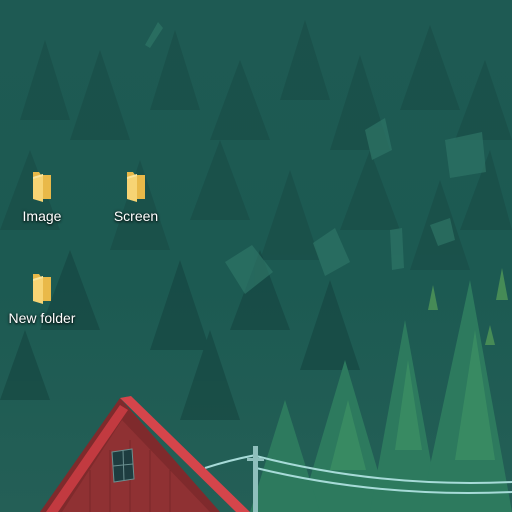 The image size is (512, 512). I want to click on desktop-icon-image: Image, so click(42, 201).